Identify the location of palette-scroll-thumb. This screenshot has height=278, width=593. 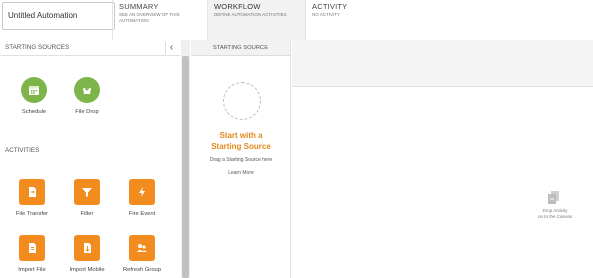
(185, 167).